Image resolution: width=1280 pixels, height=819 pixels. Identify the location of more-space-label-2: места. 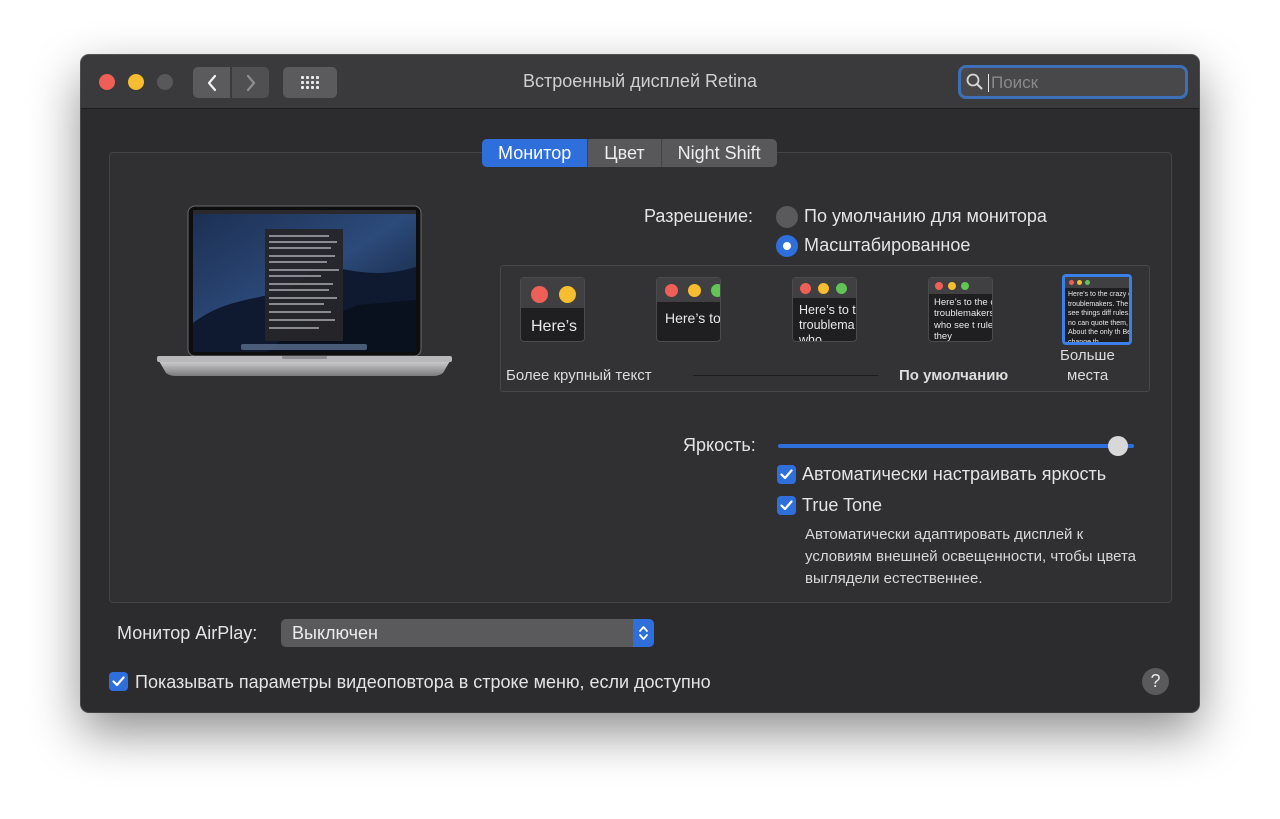
(1088, 375).